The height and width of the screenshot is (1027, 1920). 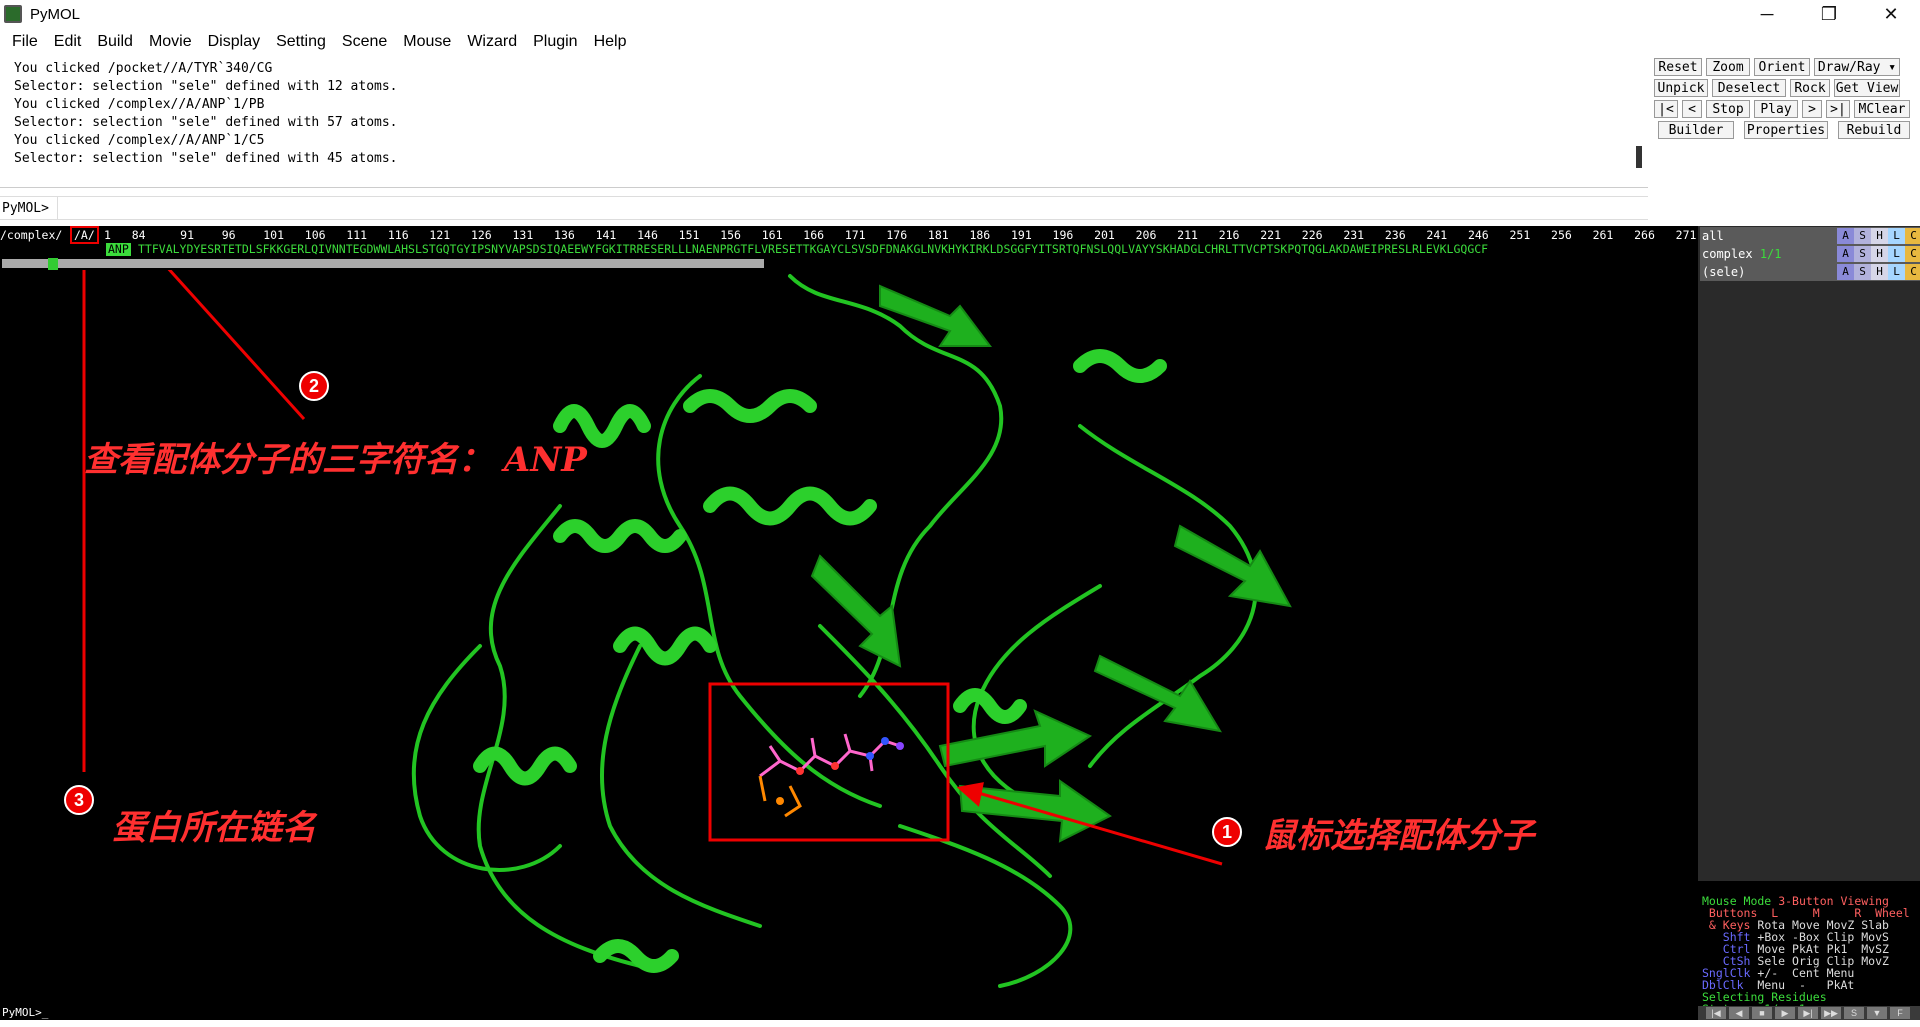 I want to click on close-button: ✕, so click(x=1891, y=14).